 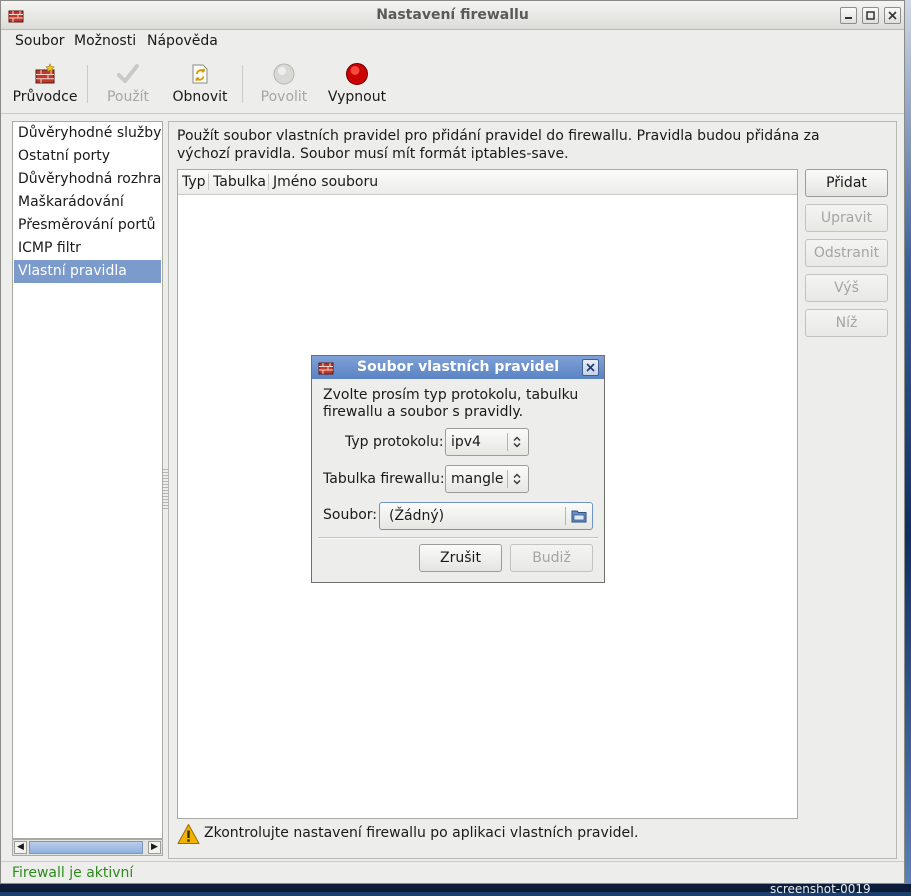 I want to click on scrollbar-thumb, so click(x=86, y=847).